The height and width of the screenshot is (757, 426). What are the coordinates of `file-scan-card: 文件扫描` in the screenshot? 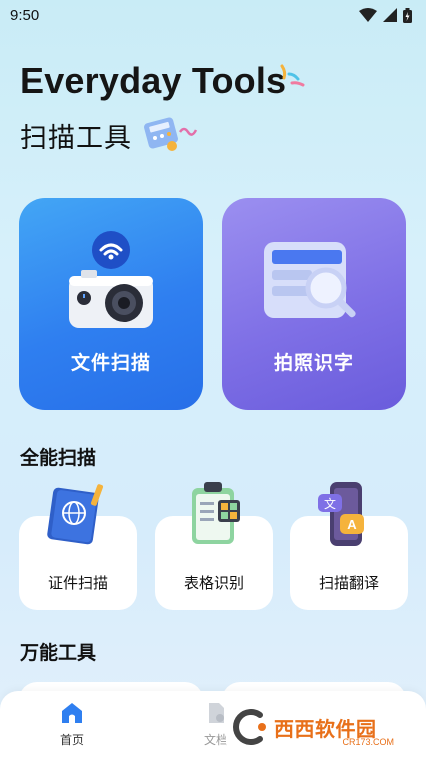 It's located at (111, 304).